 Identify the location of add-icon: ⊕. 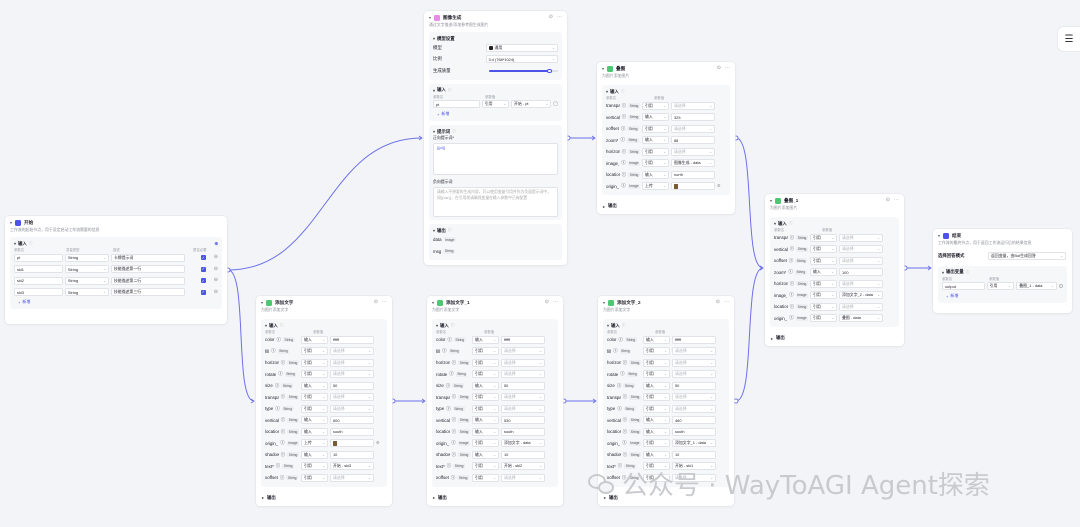
(216, 244).